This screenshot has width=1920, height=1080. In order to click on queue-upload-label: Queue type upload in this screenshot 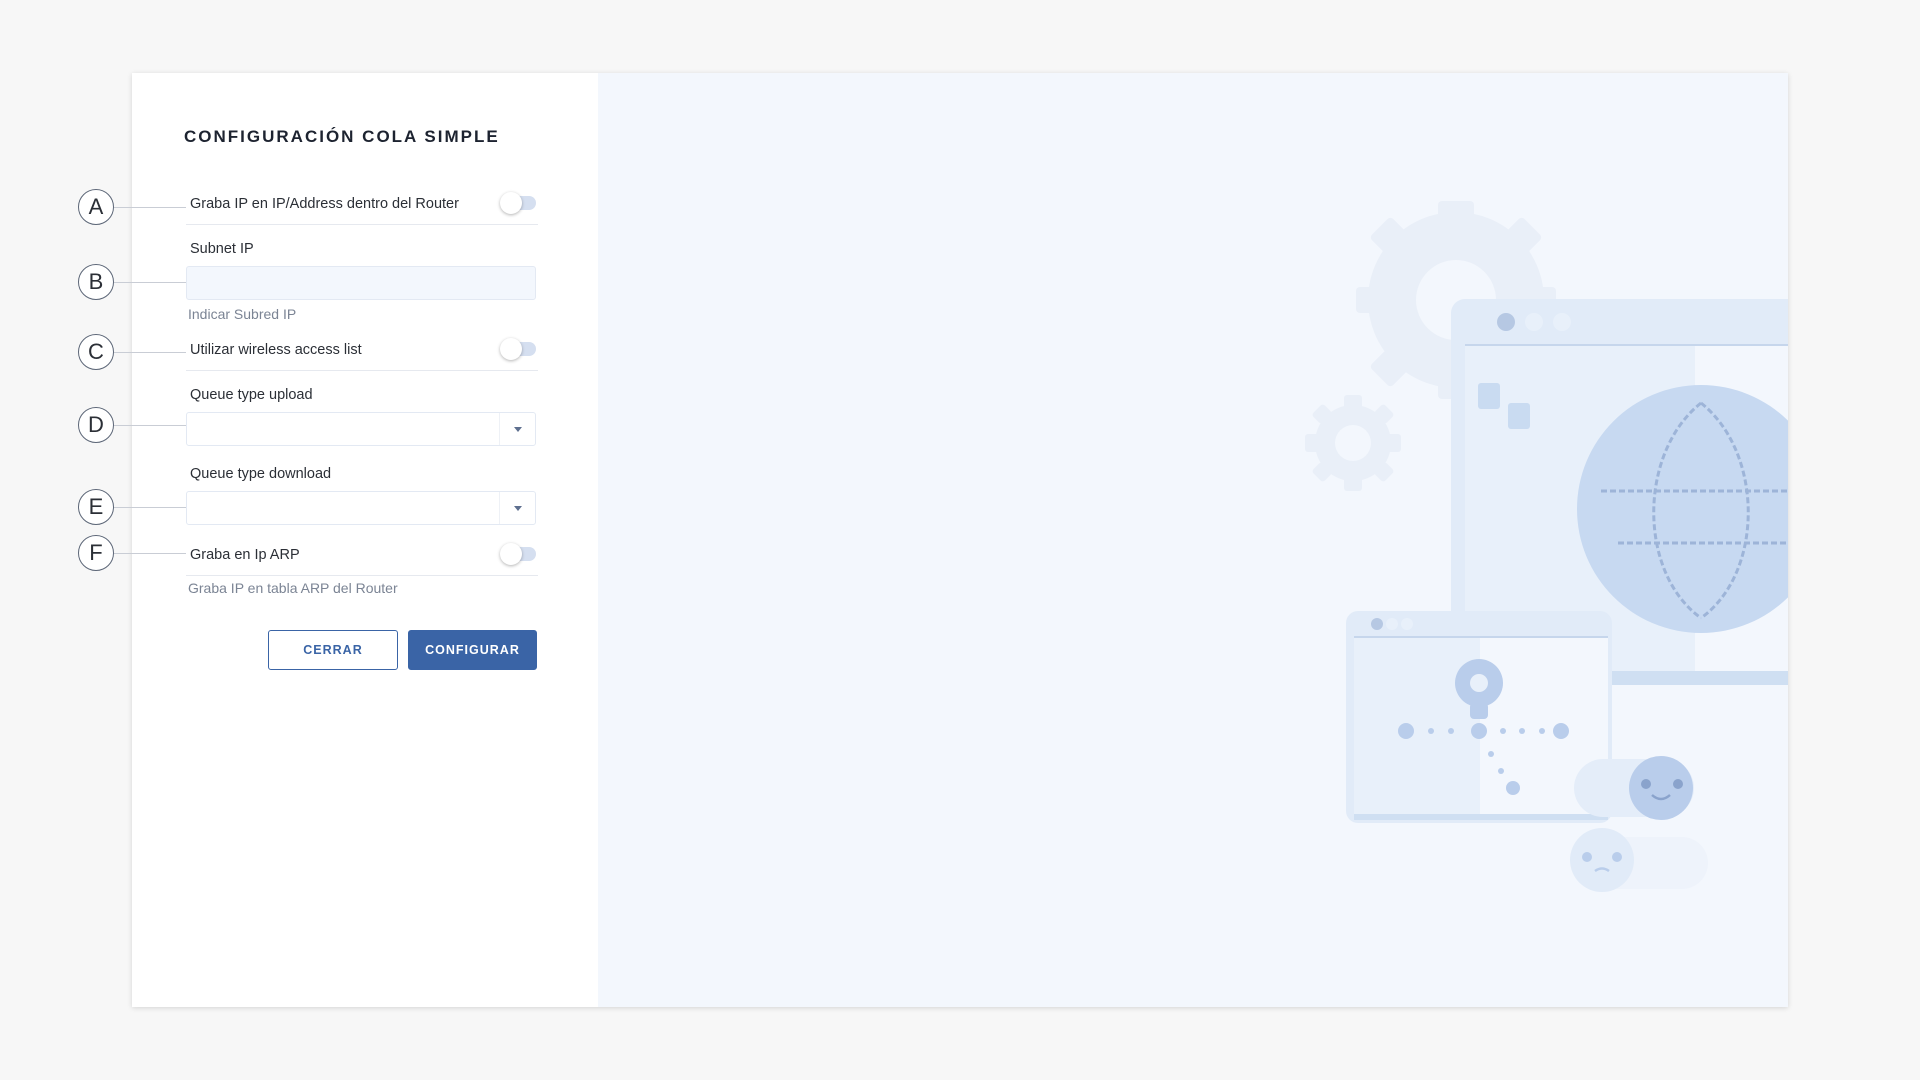, I will do `click(251, 395)`.